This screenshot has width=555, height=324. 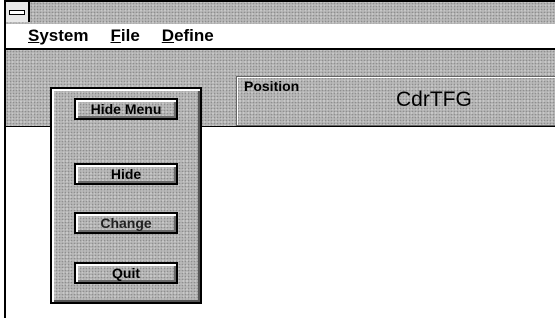 I want to click on menu-file: File, so click(x=124, y=36).